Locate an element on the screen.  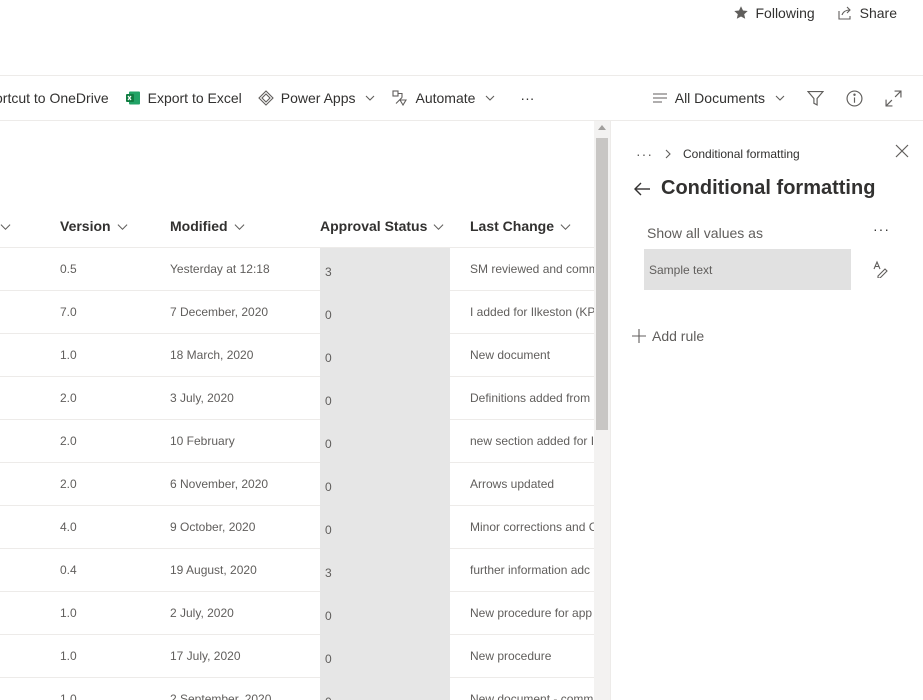
site-header: Following Share is located at coordinates (461, 38).